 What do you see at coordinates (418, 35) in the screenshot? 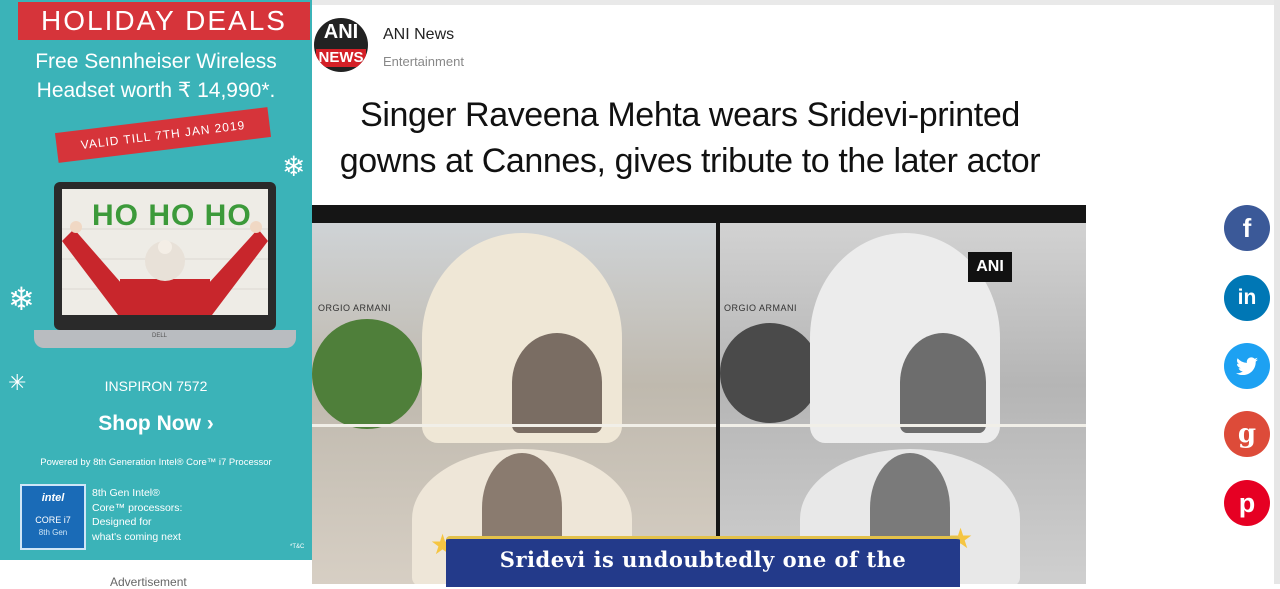
I see `source-name: ANI News` at bounding box center [418, 35].